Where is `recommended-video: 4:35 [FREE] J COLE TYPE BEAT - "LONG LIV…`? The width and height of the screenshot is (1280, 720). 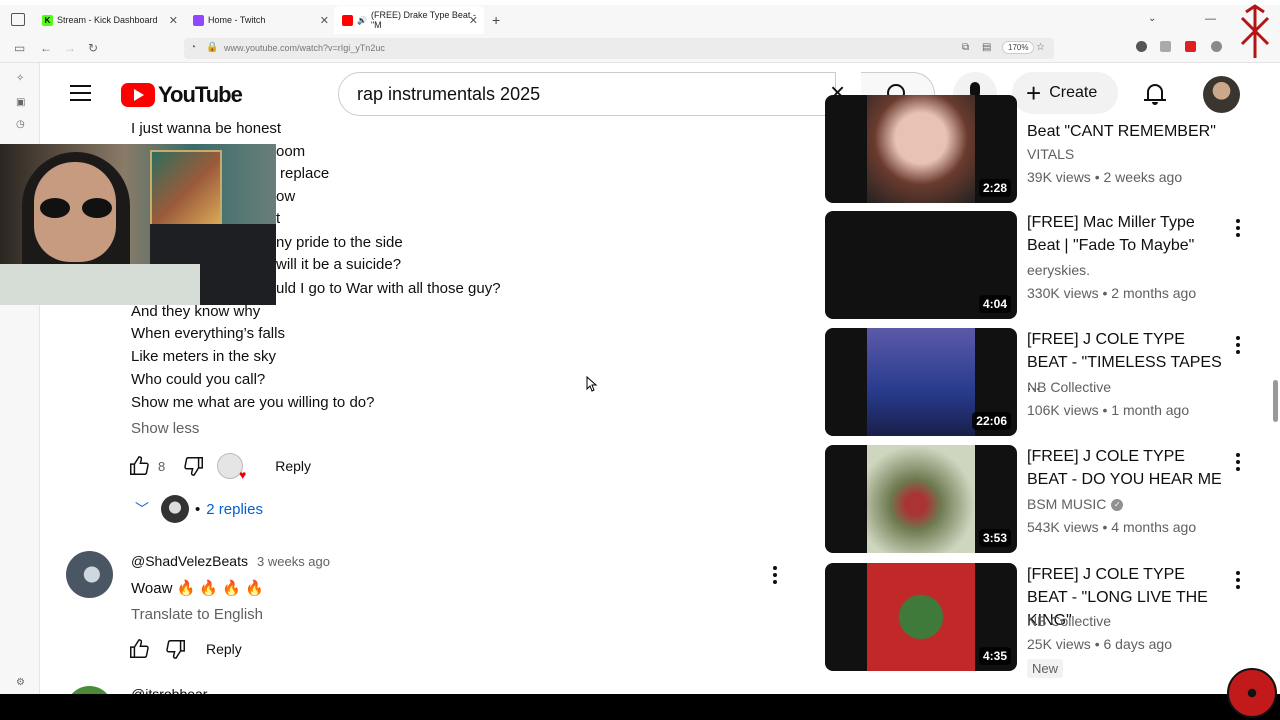 recommended-video: 4:35 [FREE] J COLE TYPE BEAT - "LONG LIV… is located at coordinates (1040, 620).